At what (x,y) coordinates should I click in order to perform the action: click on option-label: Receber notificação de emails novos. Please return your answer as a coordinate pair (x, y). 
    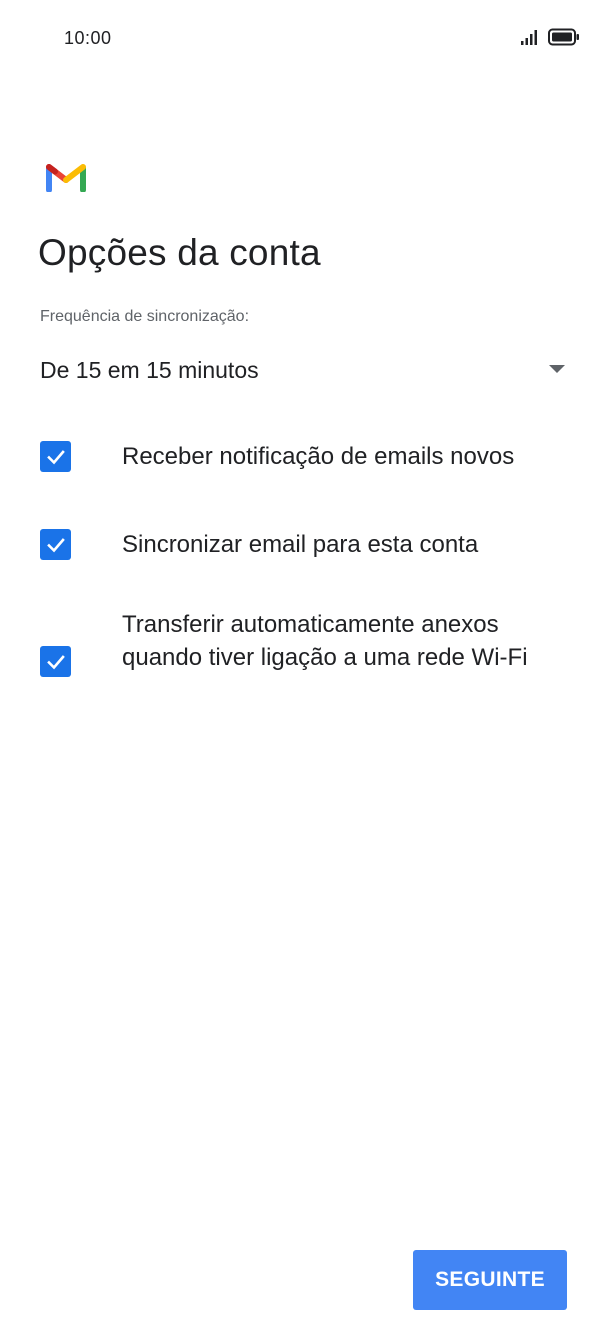
    Looking at the image, I should click on (318, 456).